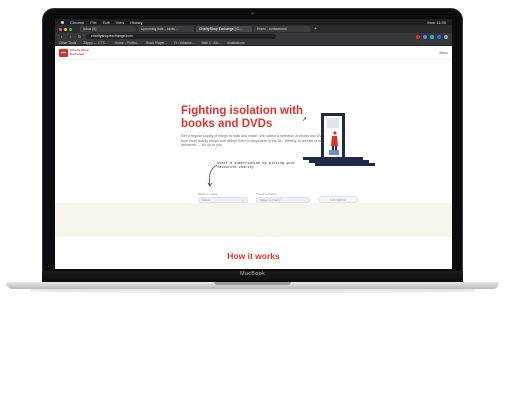 This screenshot has width=505, height=402. Describe the element at coordinates (315, 29) in the screenshot. I see `new-tab-icon: +` at that location.